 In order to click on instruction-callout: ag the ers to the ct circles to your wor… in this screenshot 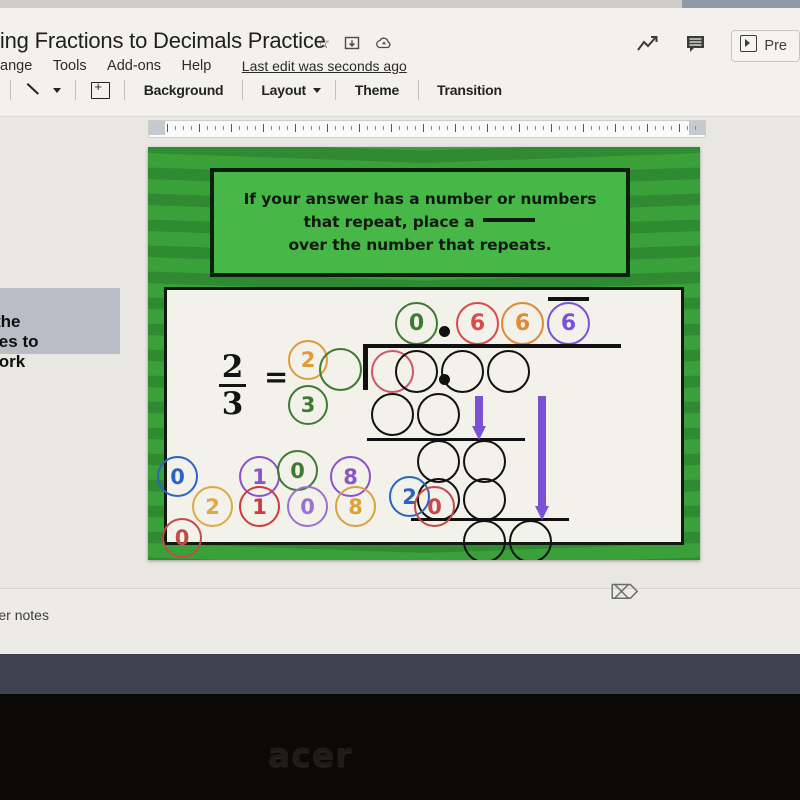, I will do `click(60, 329)`.